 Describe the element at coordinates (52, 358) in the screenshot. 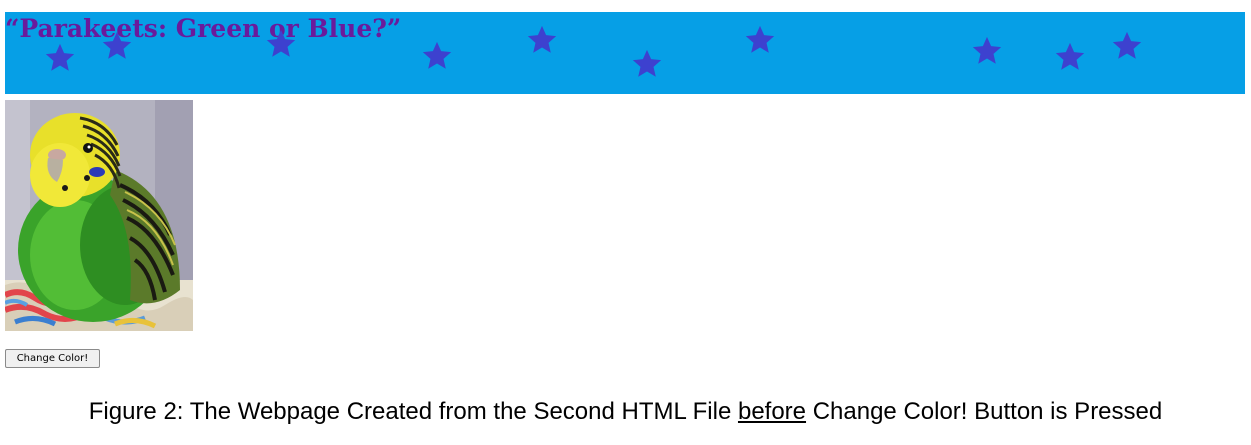

I see `change-color-button: Change Color!` at that location.